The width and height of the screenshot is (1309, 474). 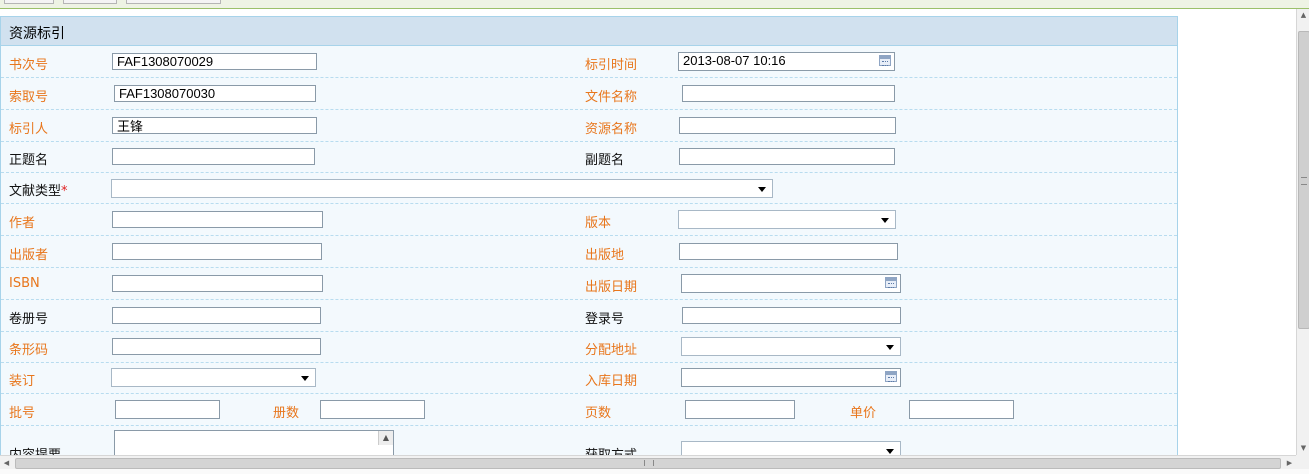 I want to click on panel-title: 资源标引, so click(x=37, y=34).